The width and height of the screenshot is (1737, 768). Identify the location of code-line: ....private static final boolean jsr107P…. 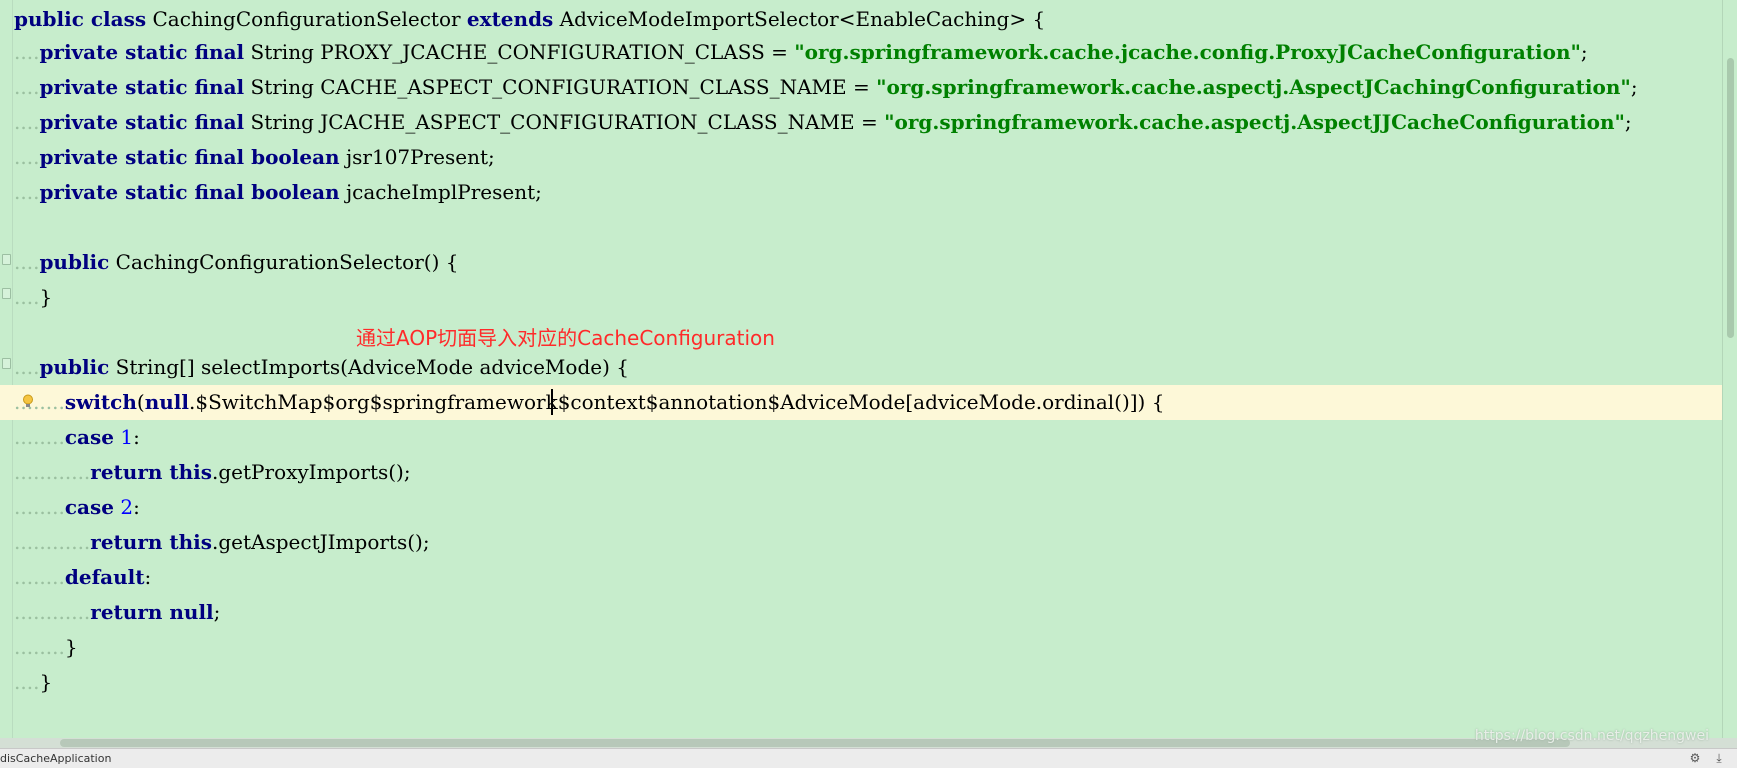
(861, 157).